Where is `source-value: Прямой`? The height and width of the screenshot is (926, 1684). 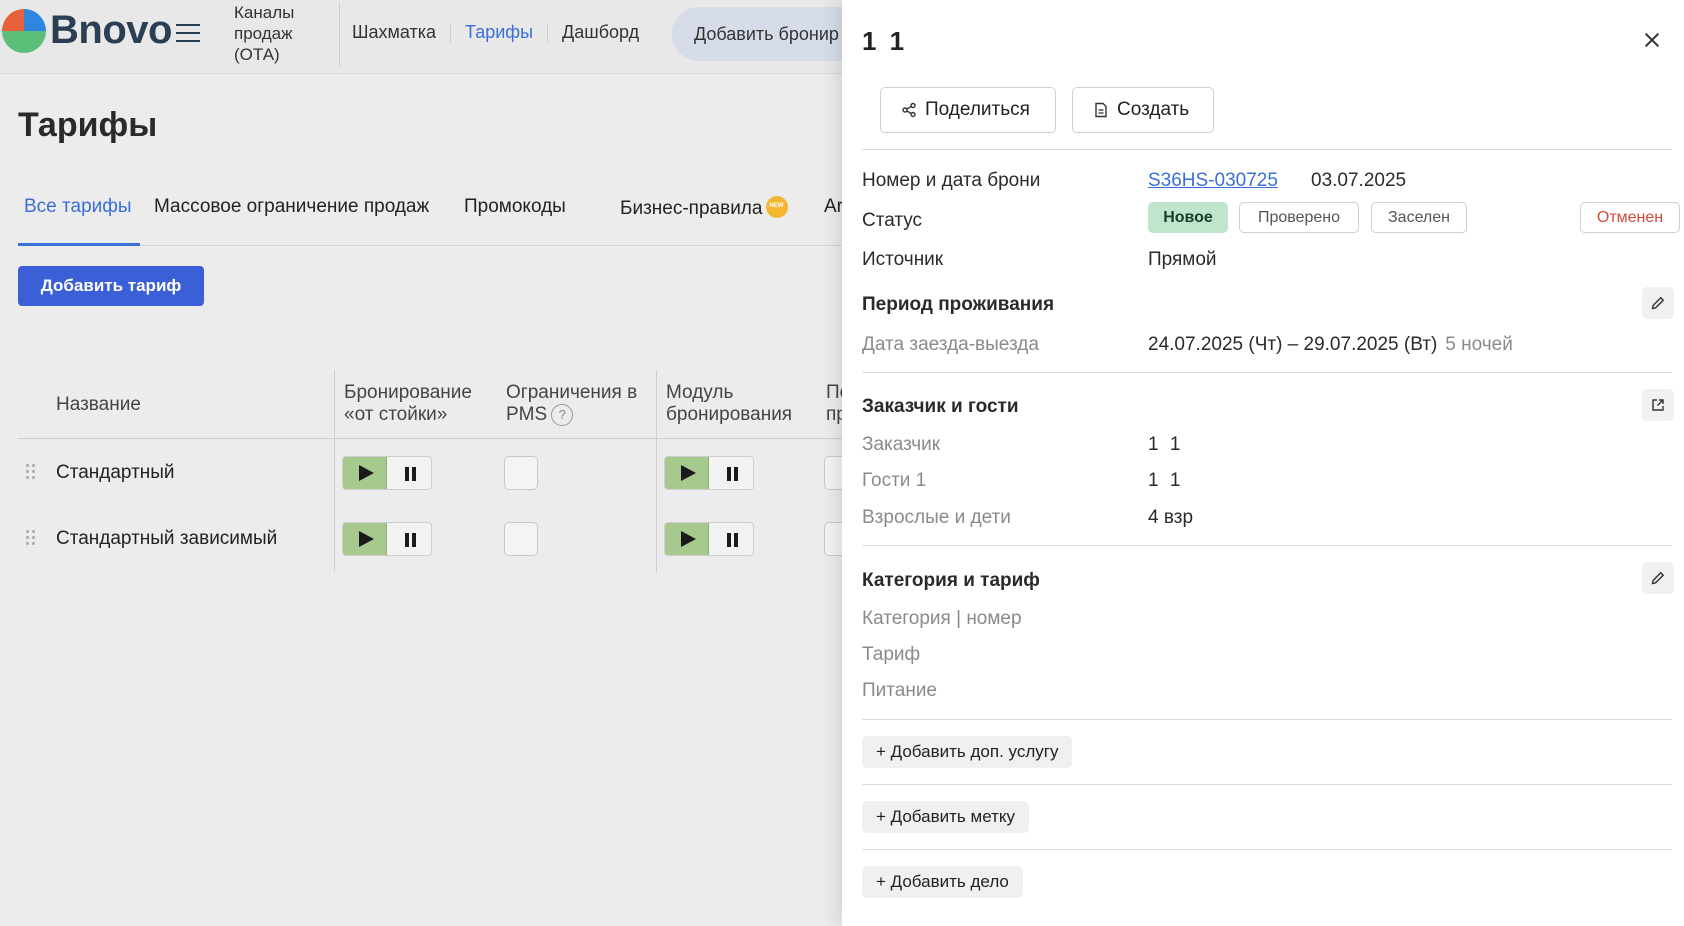
source-value: Прямой is located at coordinates (1182, 259).